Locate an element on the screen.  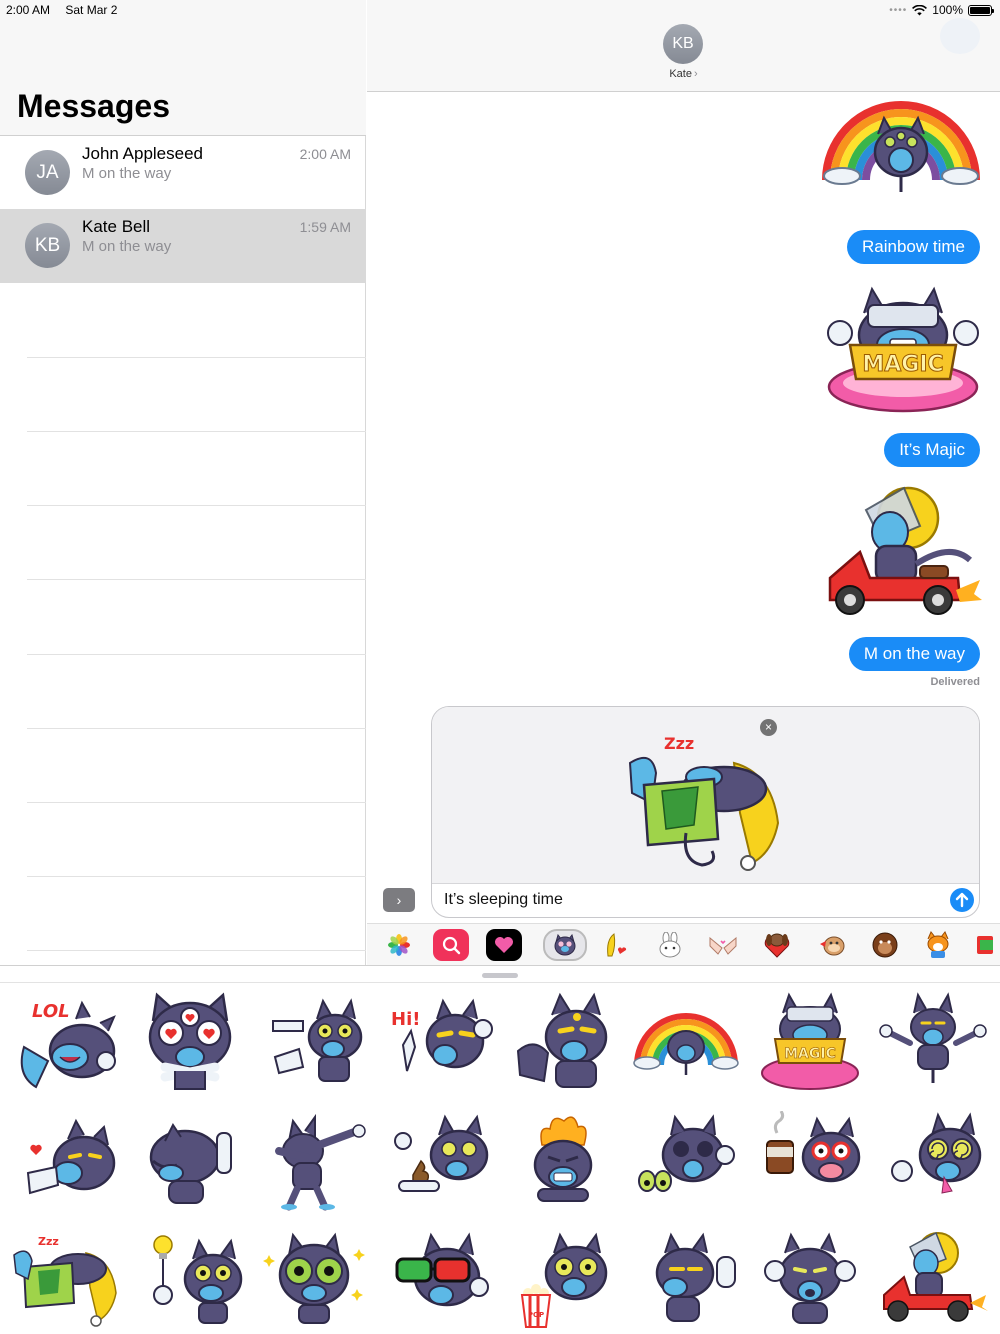
sticker-scooter-cat is located at coordinates (933, 1279).